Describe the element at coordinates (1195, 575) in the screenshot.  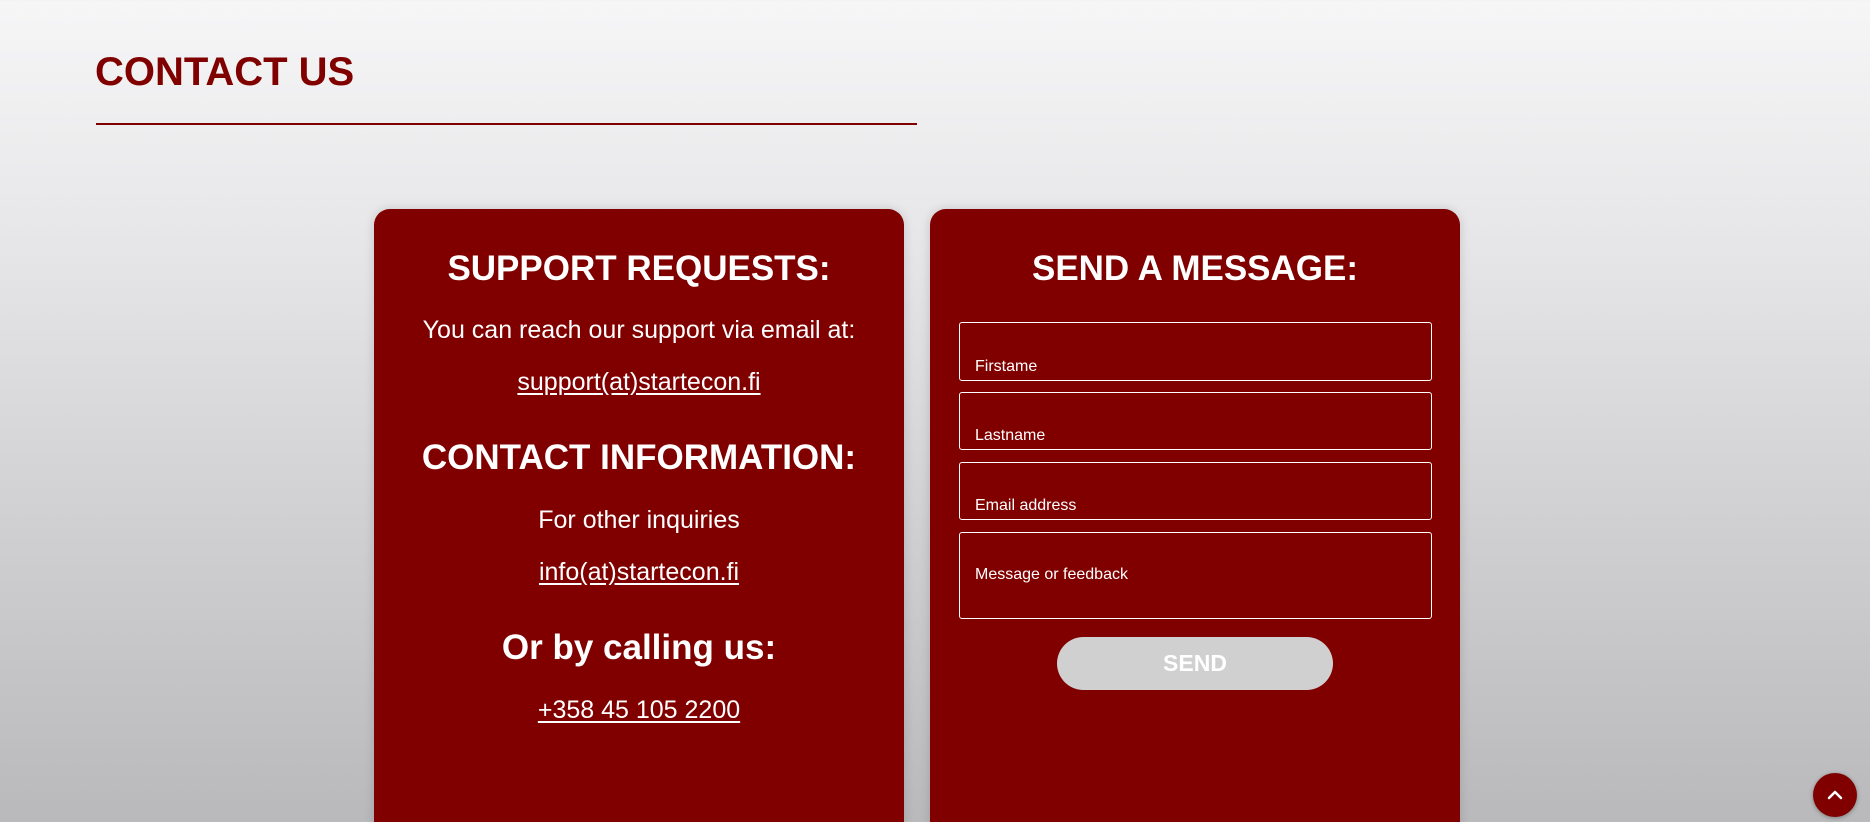
I see `message-textarea: Message or feedback` at that location.